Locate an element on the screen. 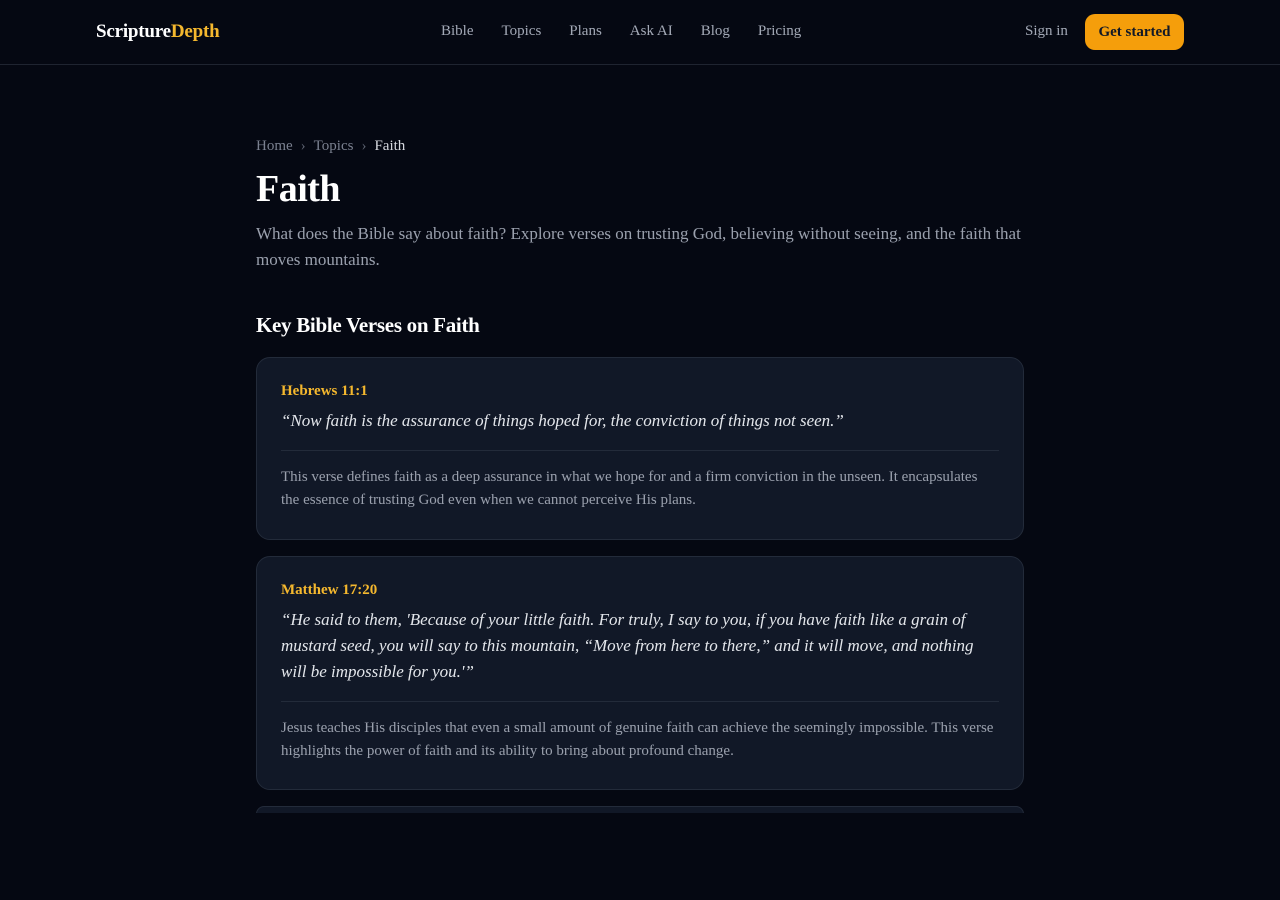 This screenshot has width=1280, height=900. verse-reference: Matthew 17:20 is located at coordinates (640, 590).